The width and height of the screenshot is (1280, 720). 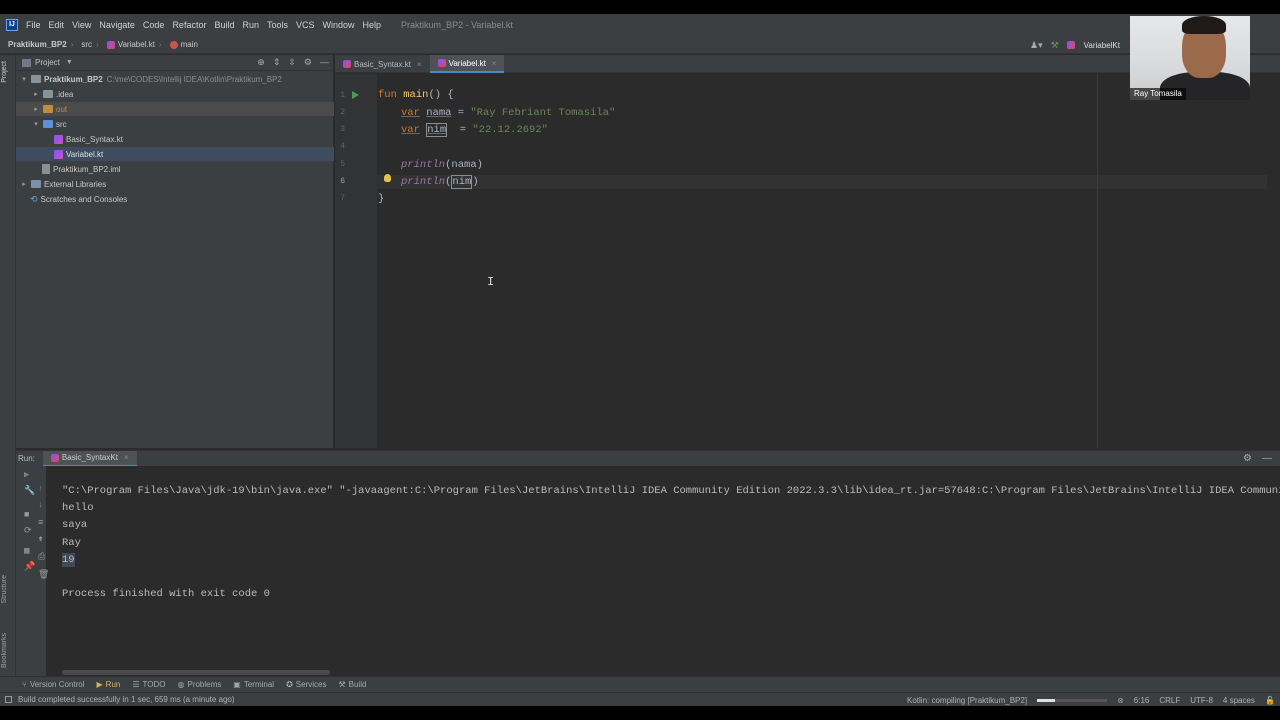 I want to click on indent-setting: 4 spaces, so click(x=1239, y=700).